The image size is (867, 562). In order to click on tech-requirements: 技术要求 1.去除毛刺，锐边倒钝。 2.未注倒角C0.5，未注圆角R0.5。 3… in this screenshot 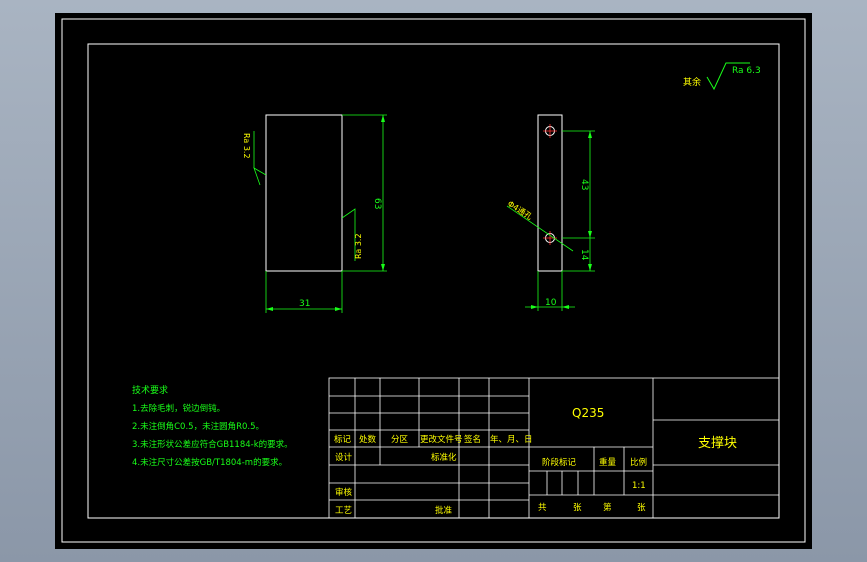, I will do `click(212, 426)`.